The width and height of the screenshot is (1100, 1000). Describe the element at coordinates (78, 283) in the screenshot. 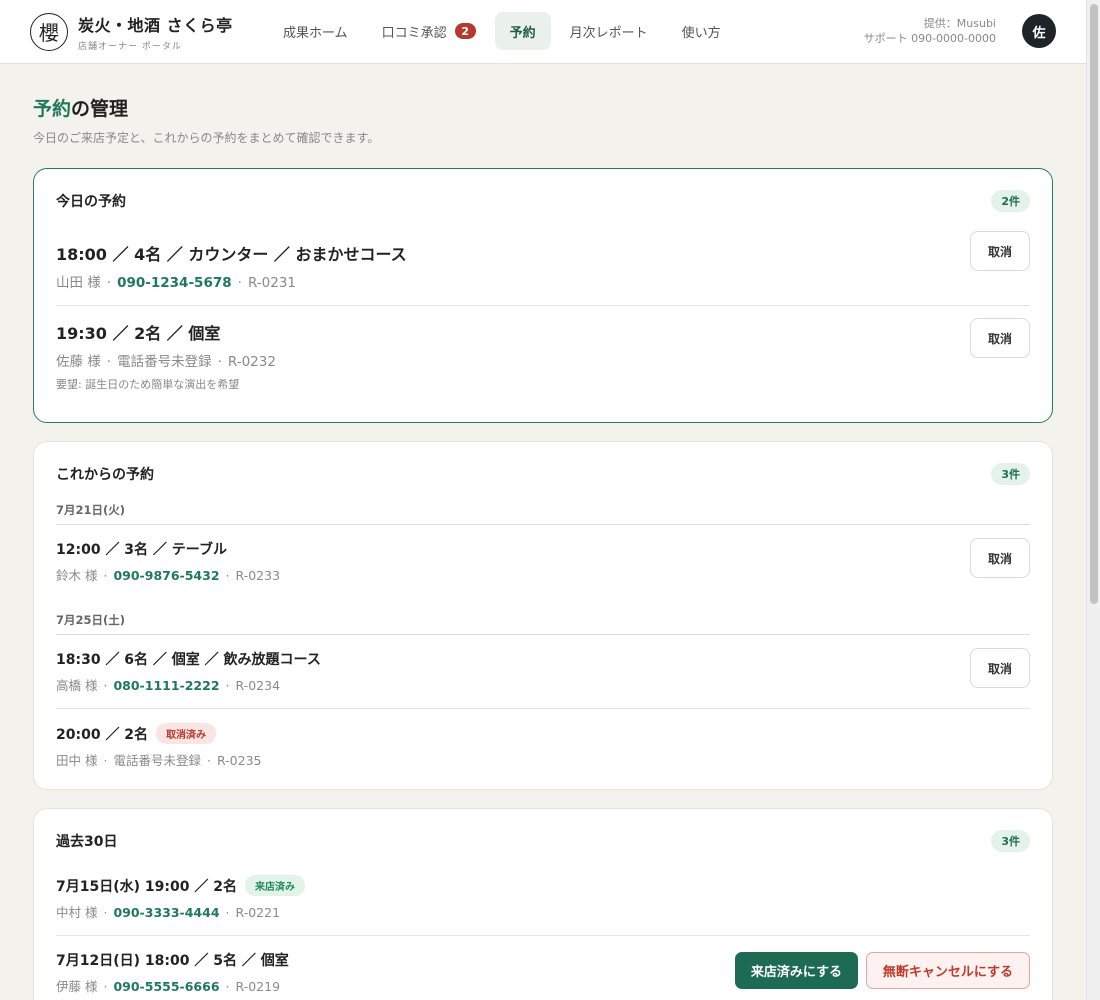

I see `guest-name: 山田 様` at that location.